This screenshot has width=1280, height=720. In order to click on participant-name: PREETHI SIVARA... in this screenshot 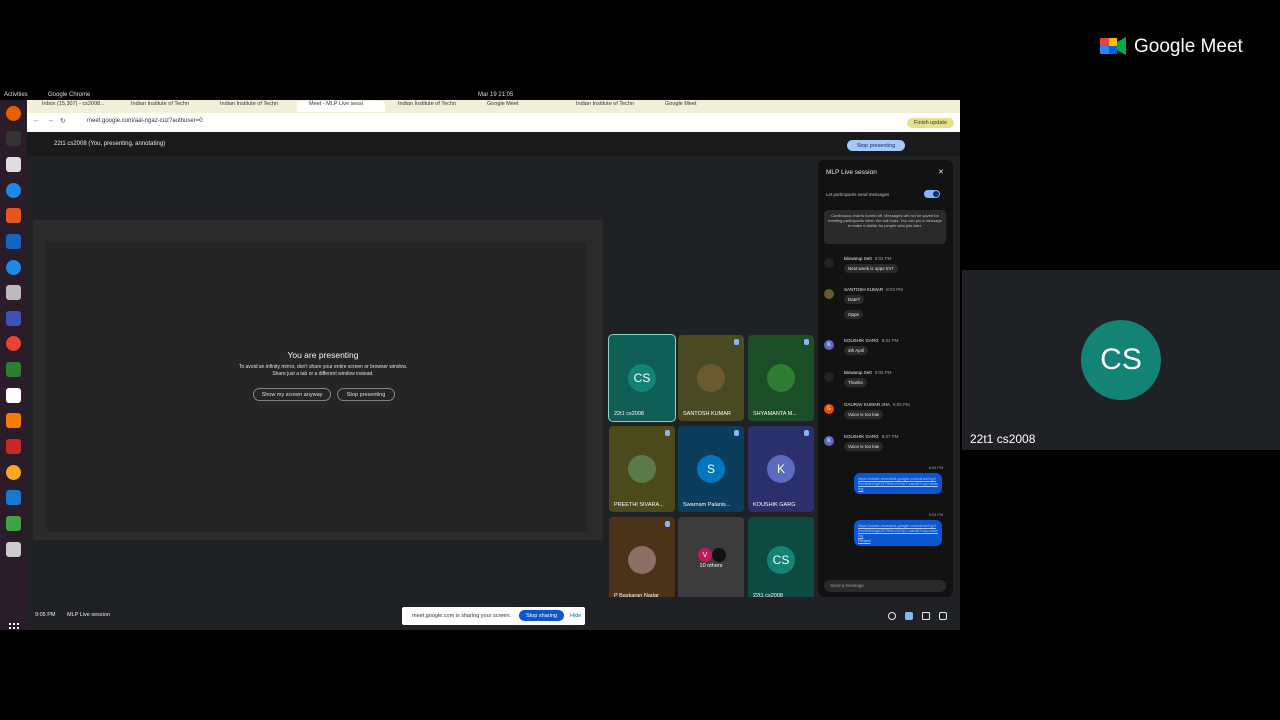, I will do `click(639, 505)`.